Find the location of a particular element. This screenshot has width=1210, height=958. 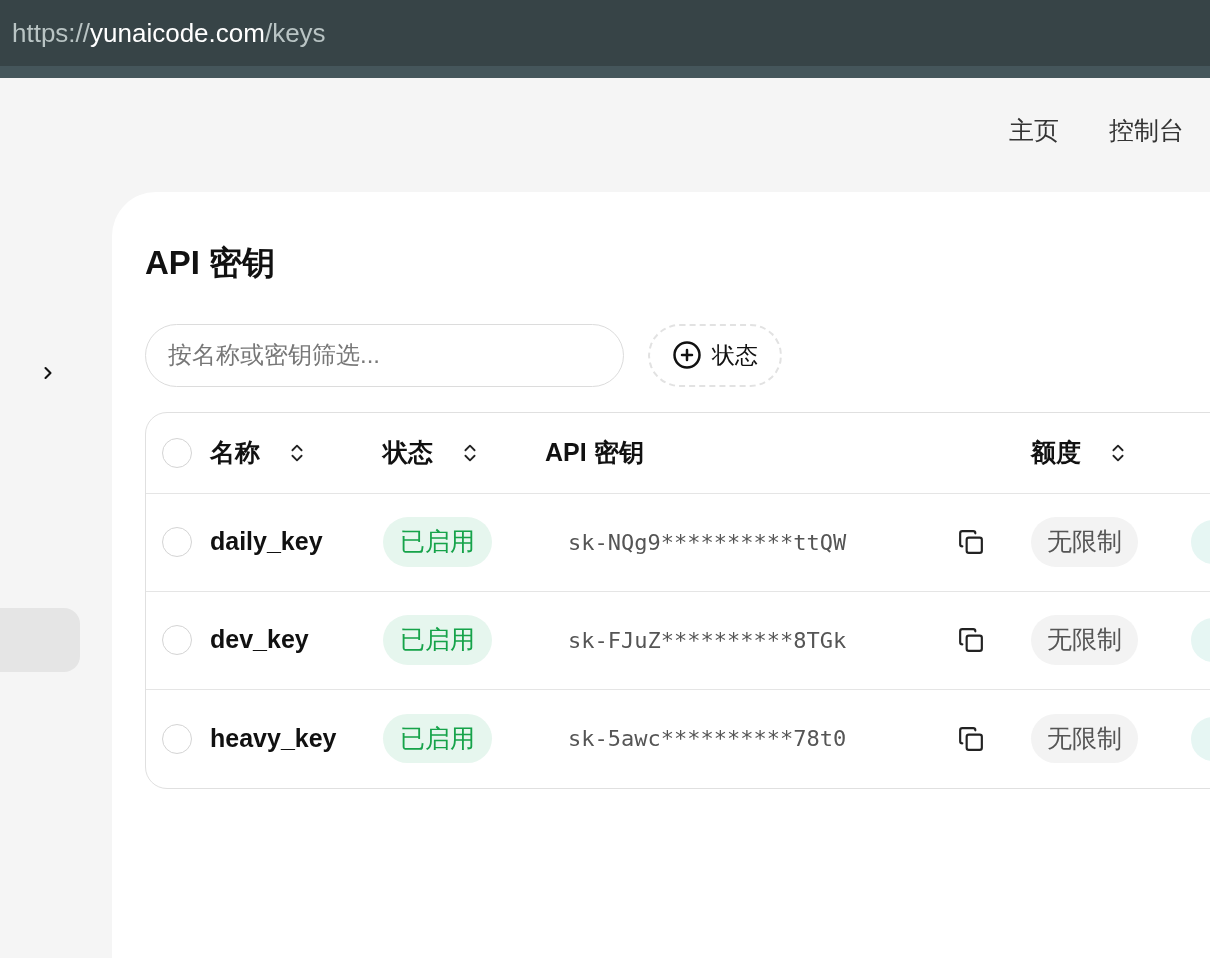

address-text: https://yunaicode.com/keys is located at coordinates (169, 33).